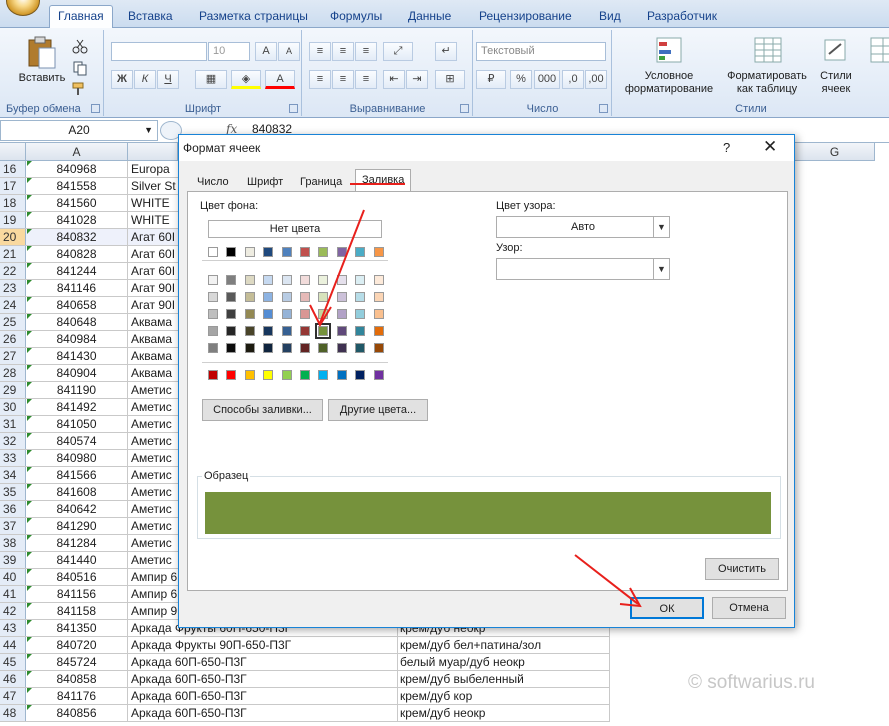 This screenshot has width=889, height=726. What do you see at coordinates (504, 696) in the screenshot?
I see `cell-c: крем/дуб кор` at bounding box center [504, 696].